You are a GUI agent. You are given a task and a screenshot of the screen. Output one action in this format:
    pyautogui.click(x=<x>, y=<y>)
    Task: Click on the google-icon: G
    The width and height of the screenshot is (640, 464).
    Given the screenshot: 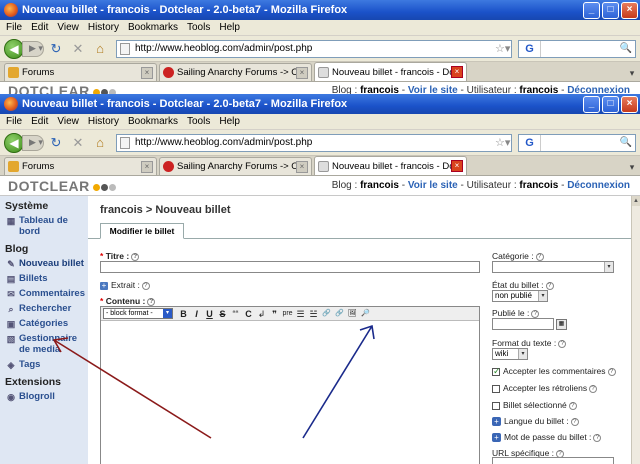 What is the action you would take?
    pyautogui.click(x=530, y=142)
    